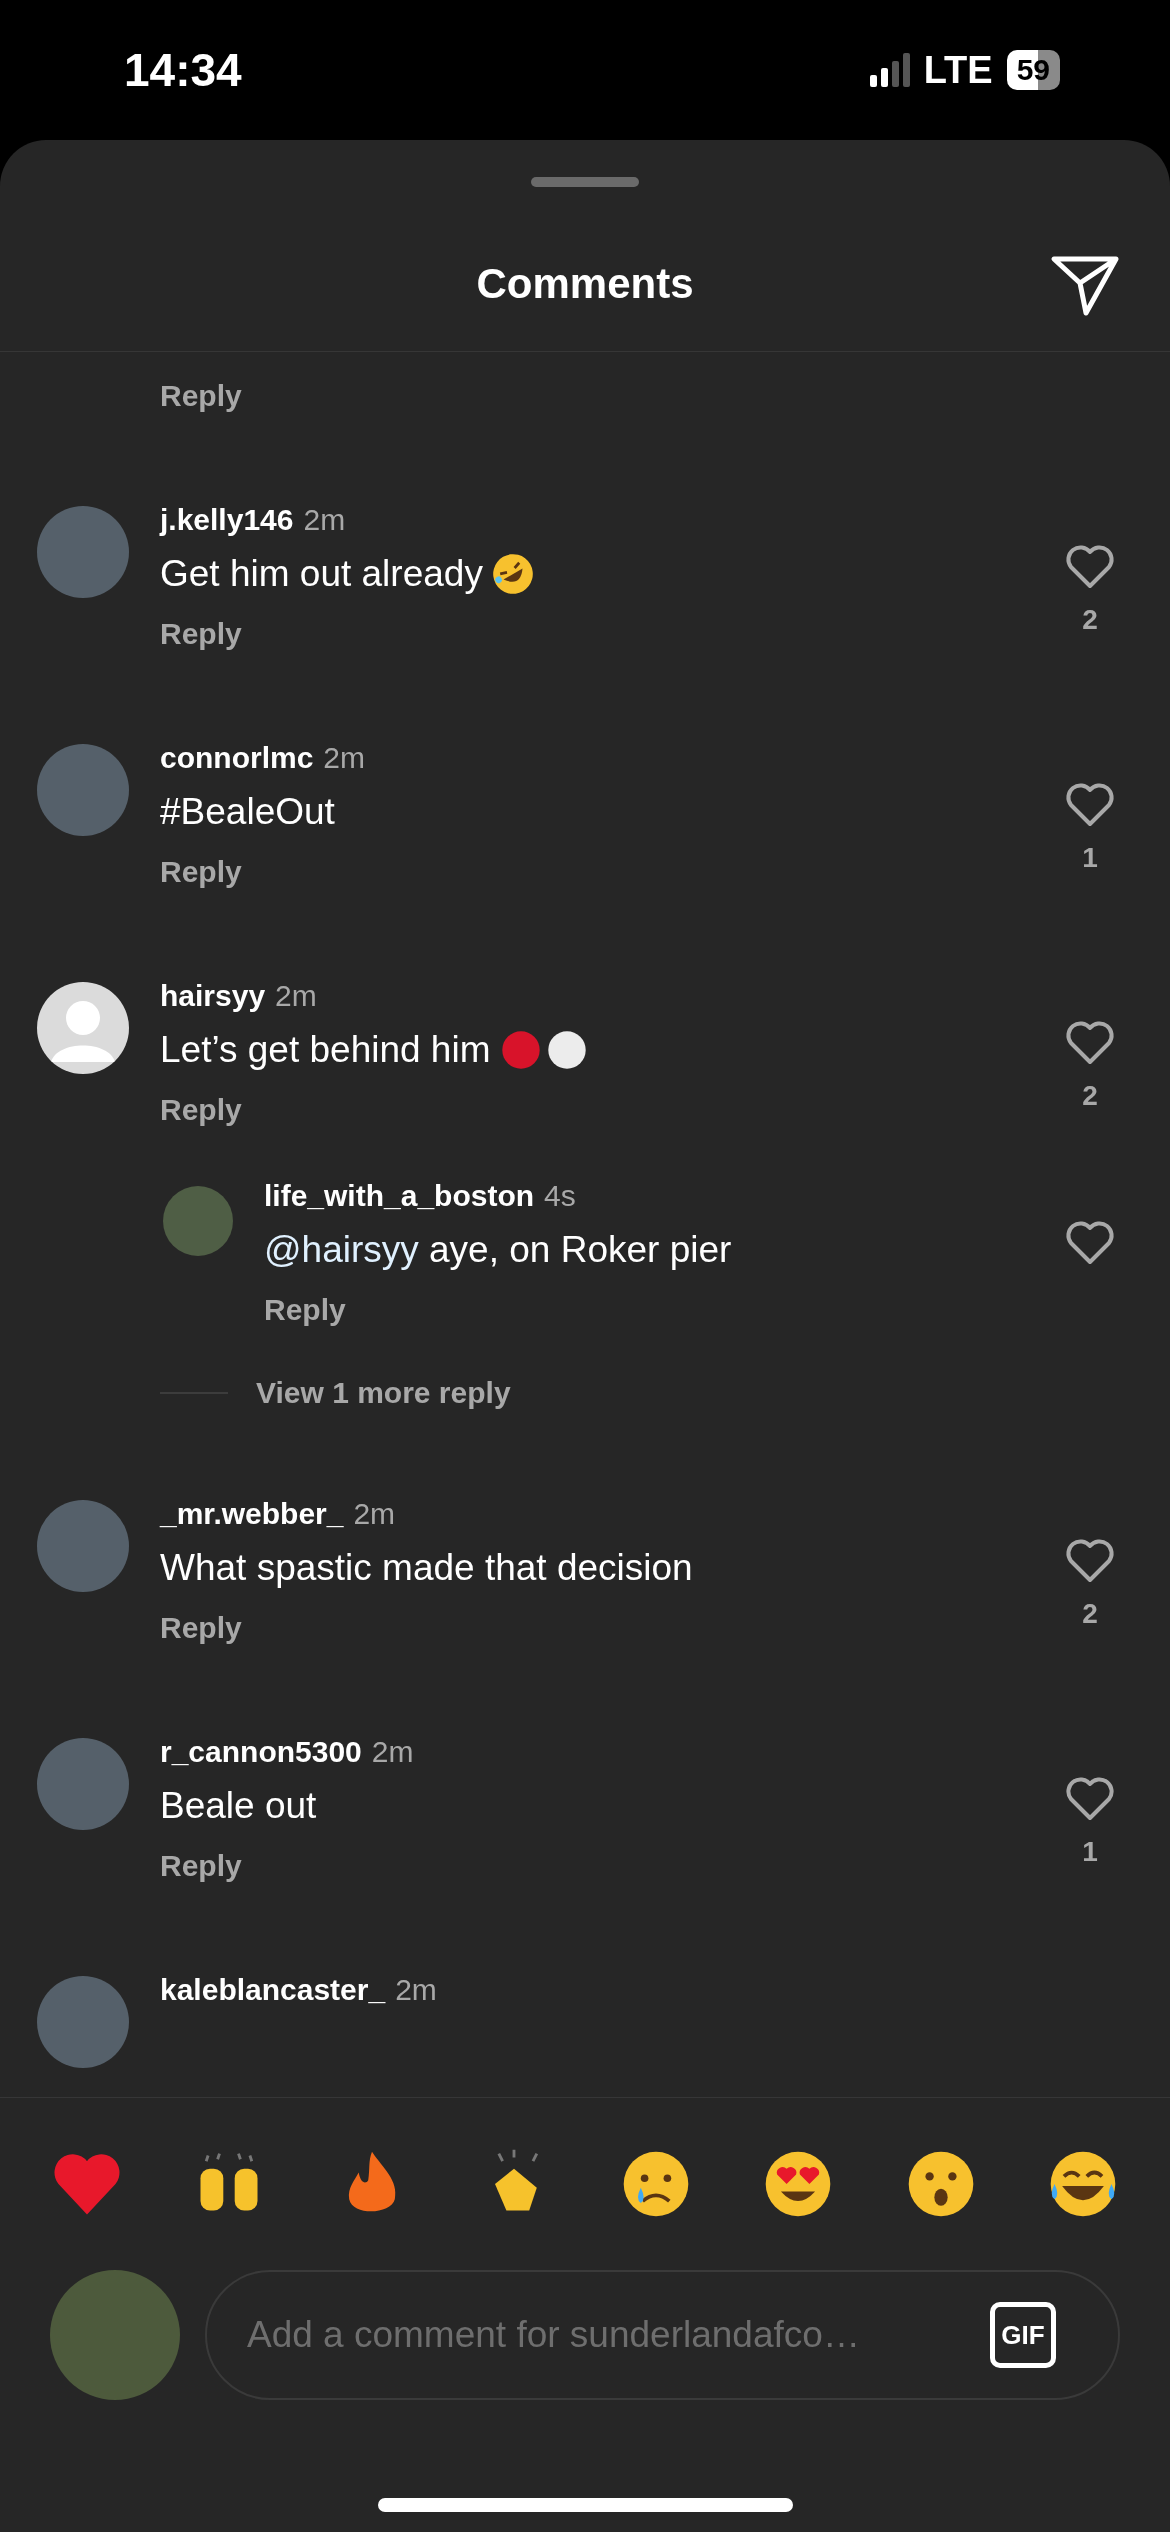 The height and width of the screenshot is (2532, 1170). I want to click on signal-icon, so click(889, 70).